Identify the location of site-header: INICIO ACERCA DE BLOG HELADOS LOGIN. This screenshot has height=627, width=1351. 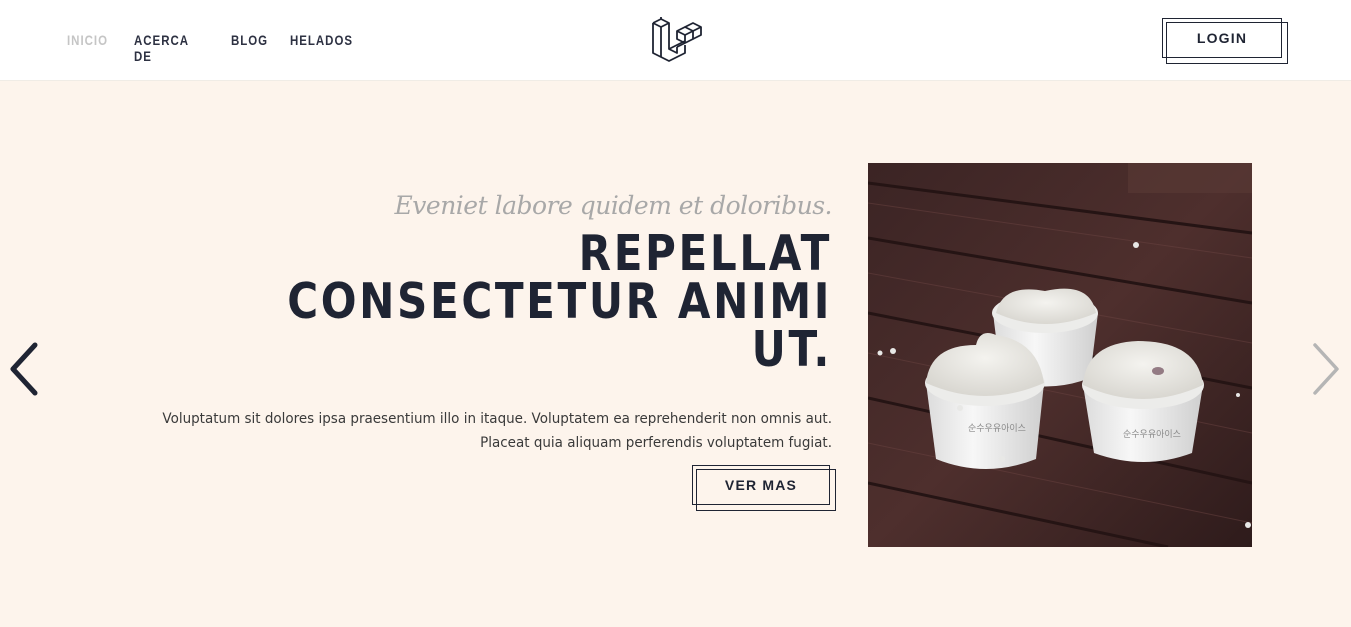
(675, 40).